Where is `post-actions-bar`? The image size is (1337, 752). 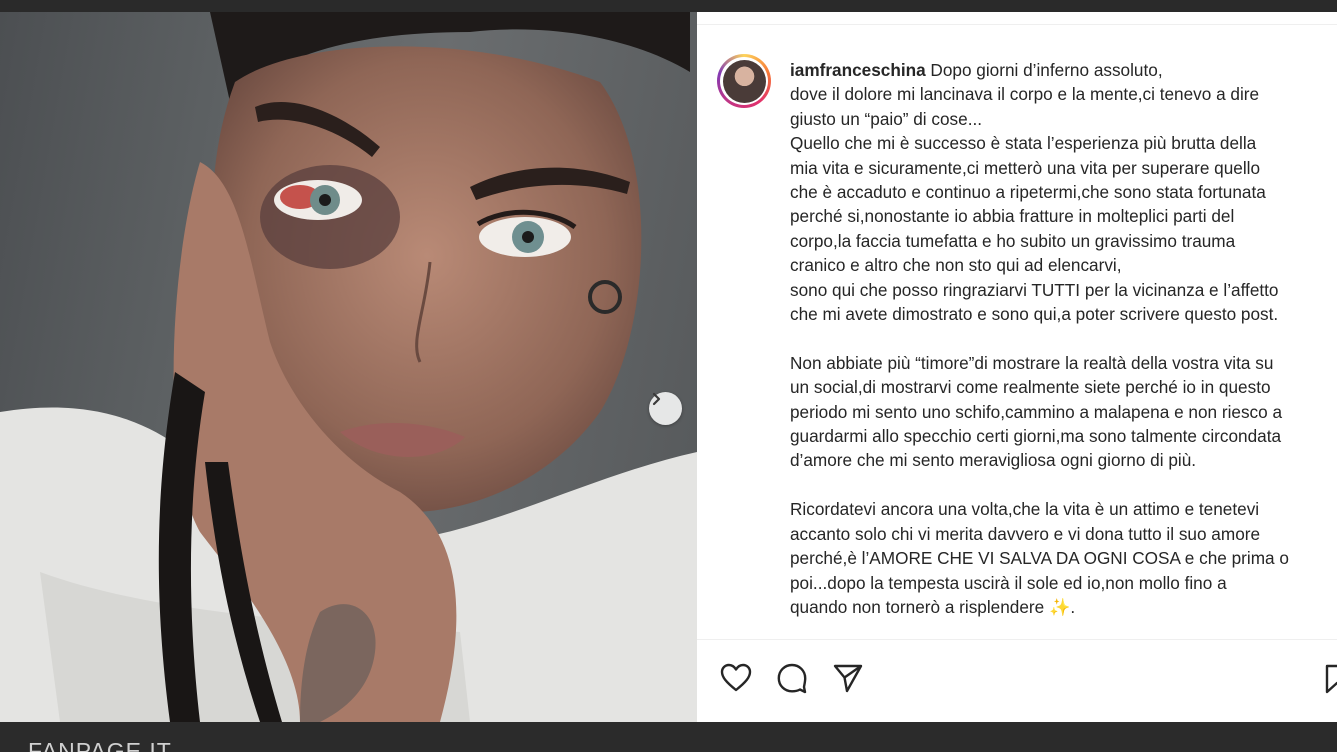
post-actions-bar is located at coordinates (792, 678).